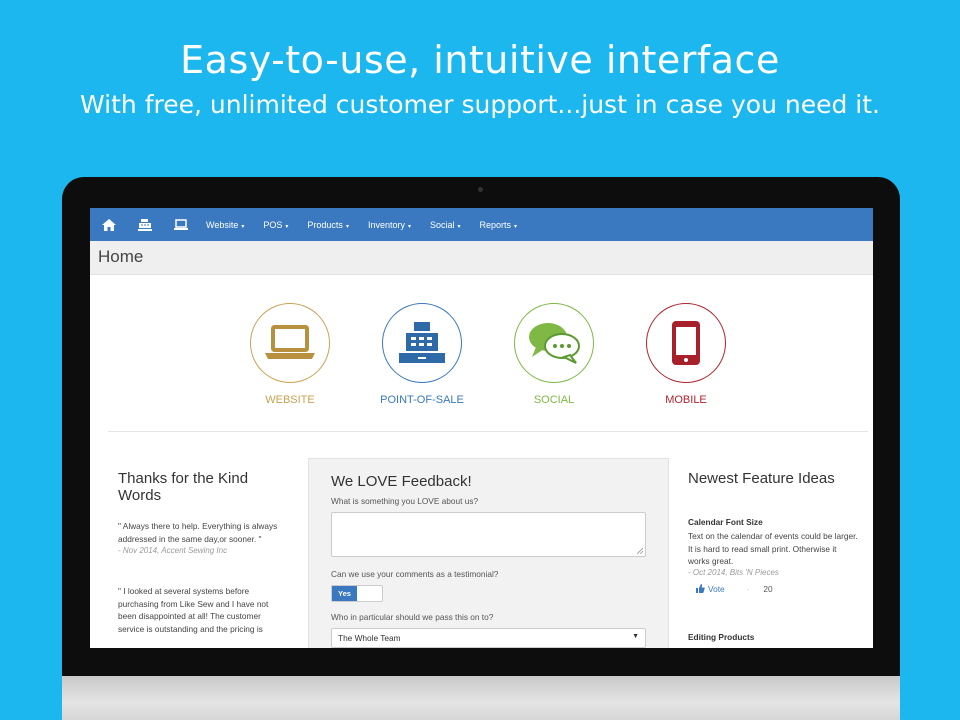 The image size is (960, 720). I want to click on camera-dot, so click(480, 189).